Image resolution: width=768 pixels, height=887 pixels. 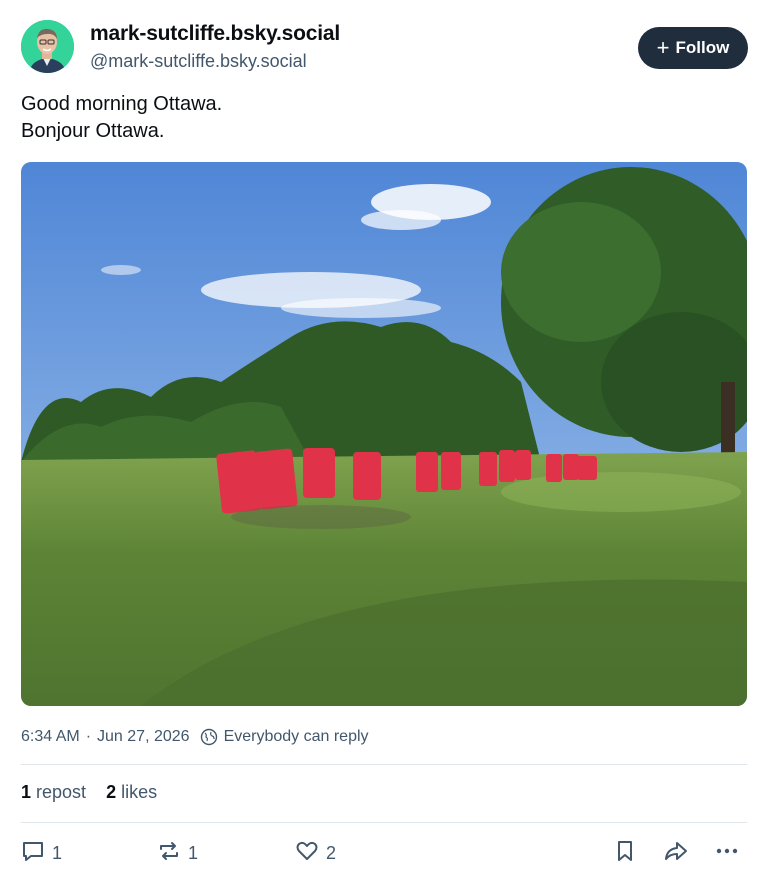 I want to click on reply-count: 1, so click(x=57, y=853).